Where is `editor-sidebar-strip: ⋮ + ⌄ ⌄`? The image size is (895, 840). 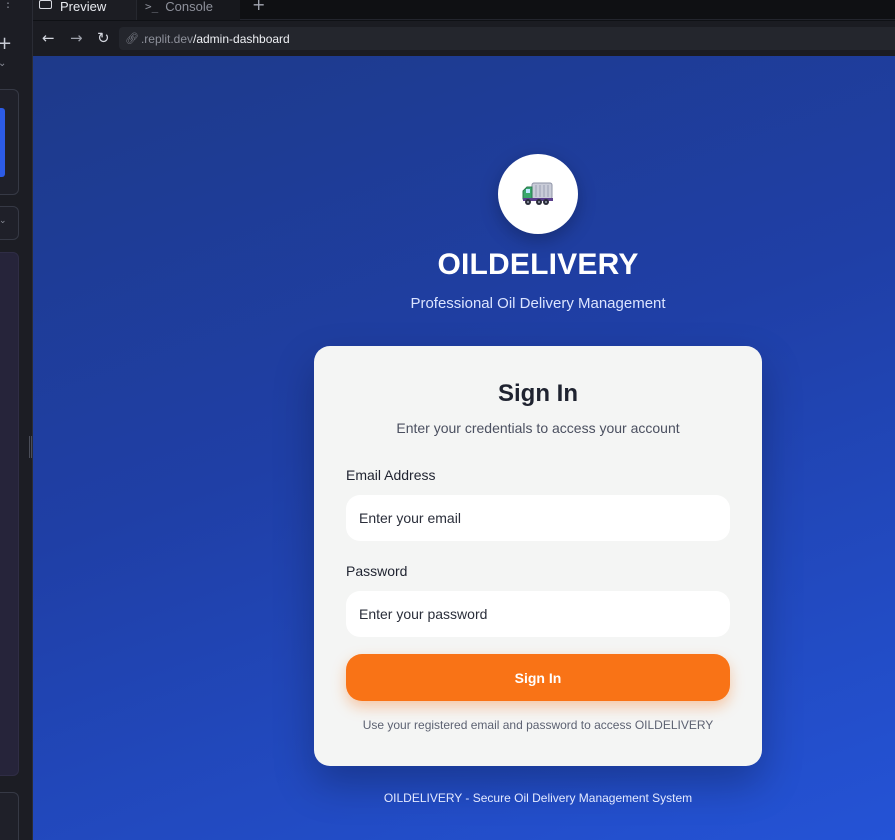
editor-sidebar-strip: ⋮ + ⌄ ⌄ is located at coordinates (16, 420).